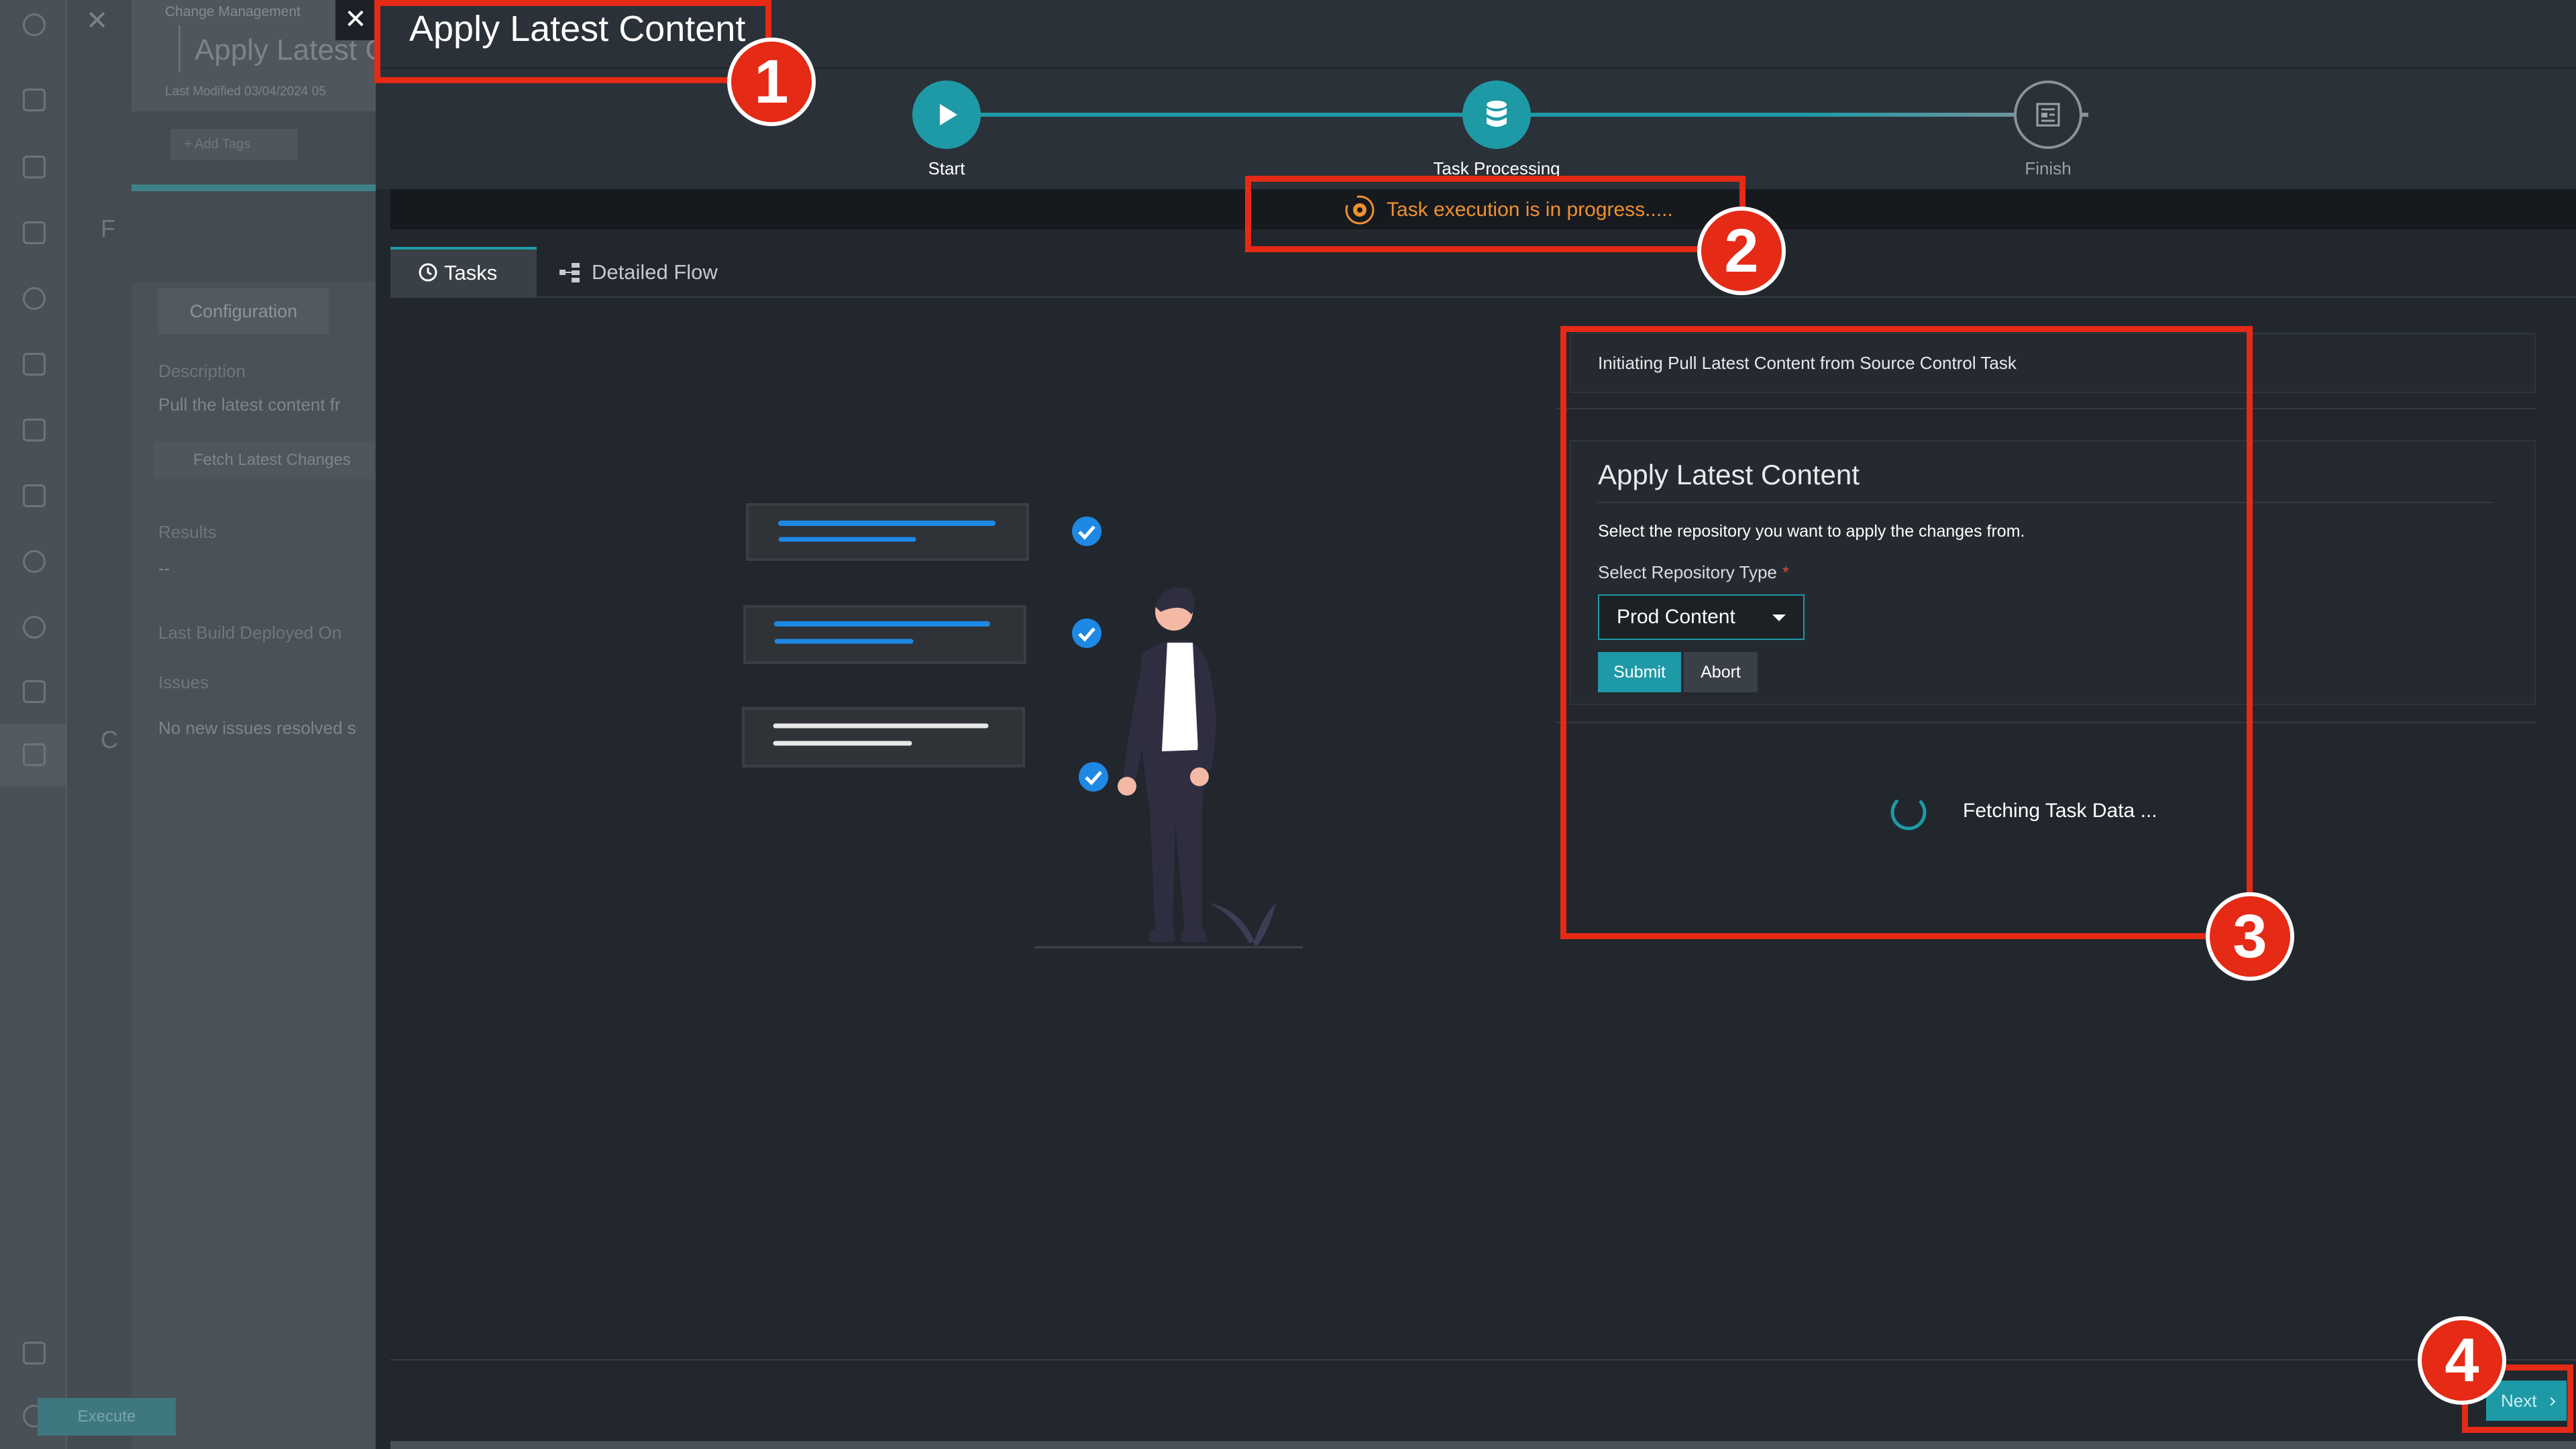  I want to click on step-finish-label: Finish, so click(2048, 168).